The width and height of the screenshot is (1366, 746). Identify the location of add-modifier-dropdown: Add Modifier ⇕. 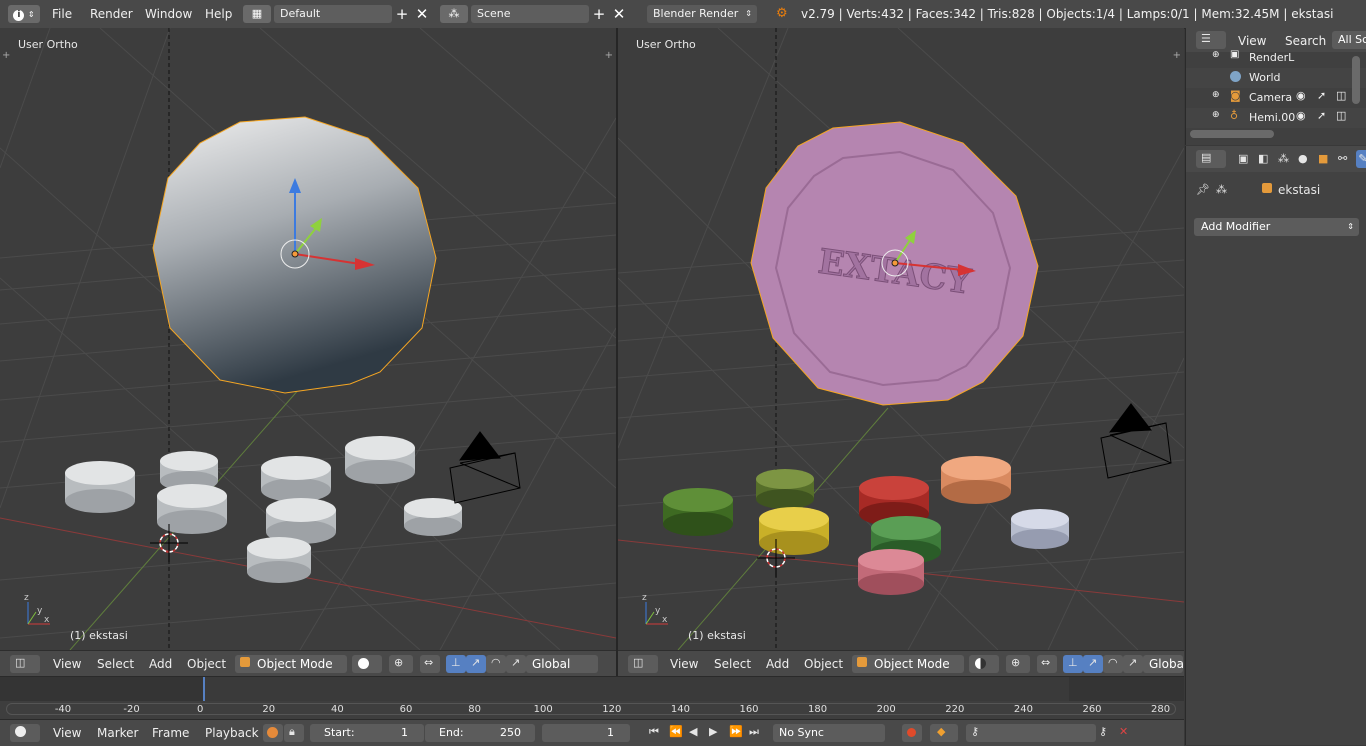
(1276, 227).